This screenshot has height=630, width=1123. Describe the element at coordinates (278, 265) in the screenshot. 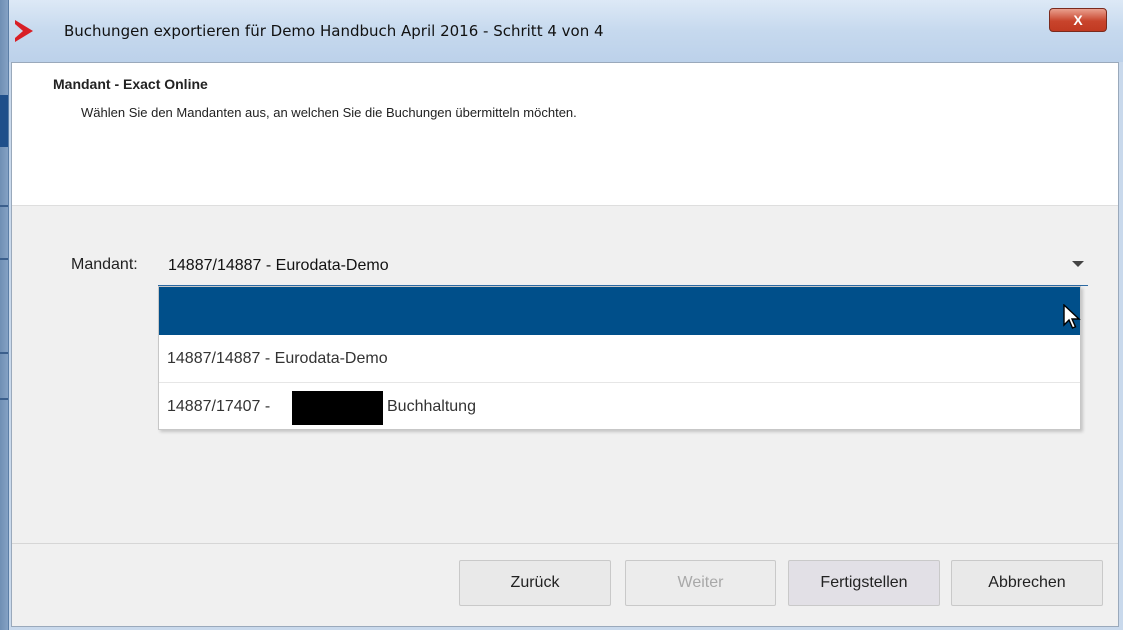

I see `mandant-selected-value: 14887/14887 - Eurodata-Demo` at that location.